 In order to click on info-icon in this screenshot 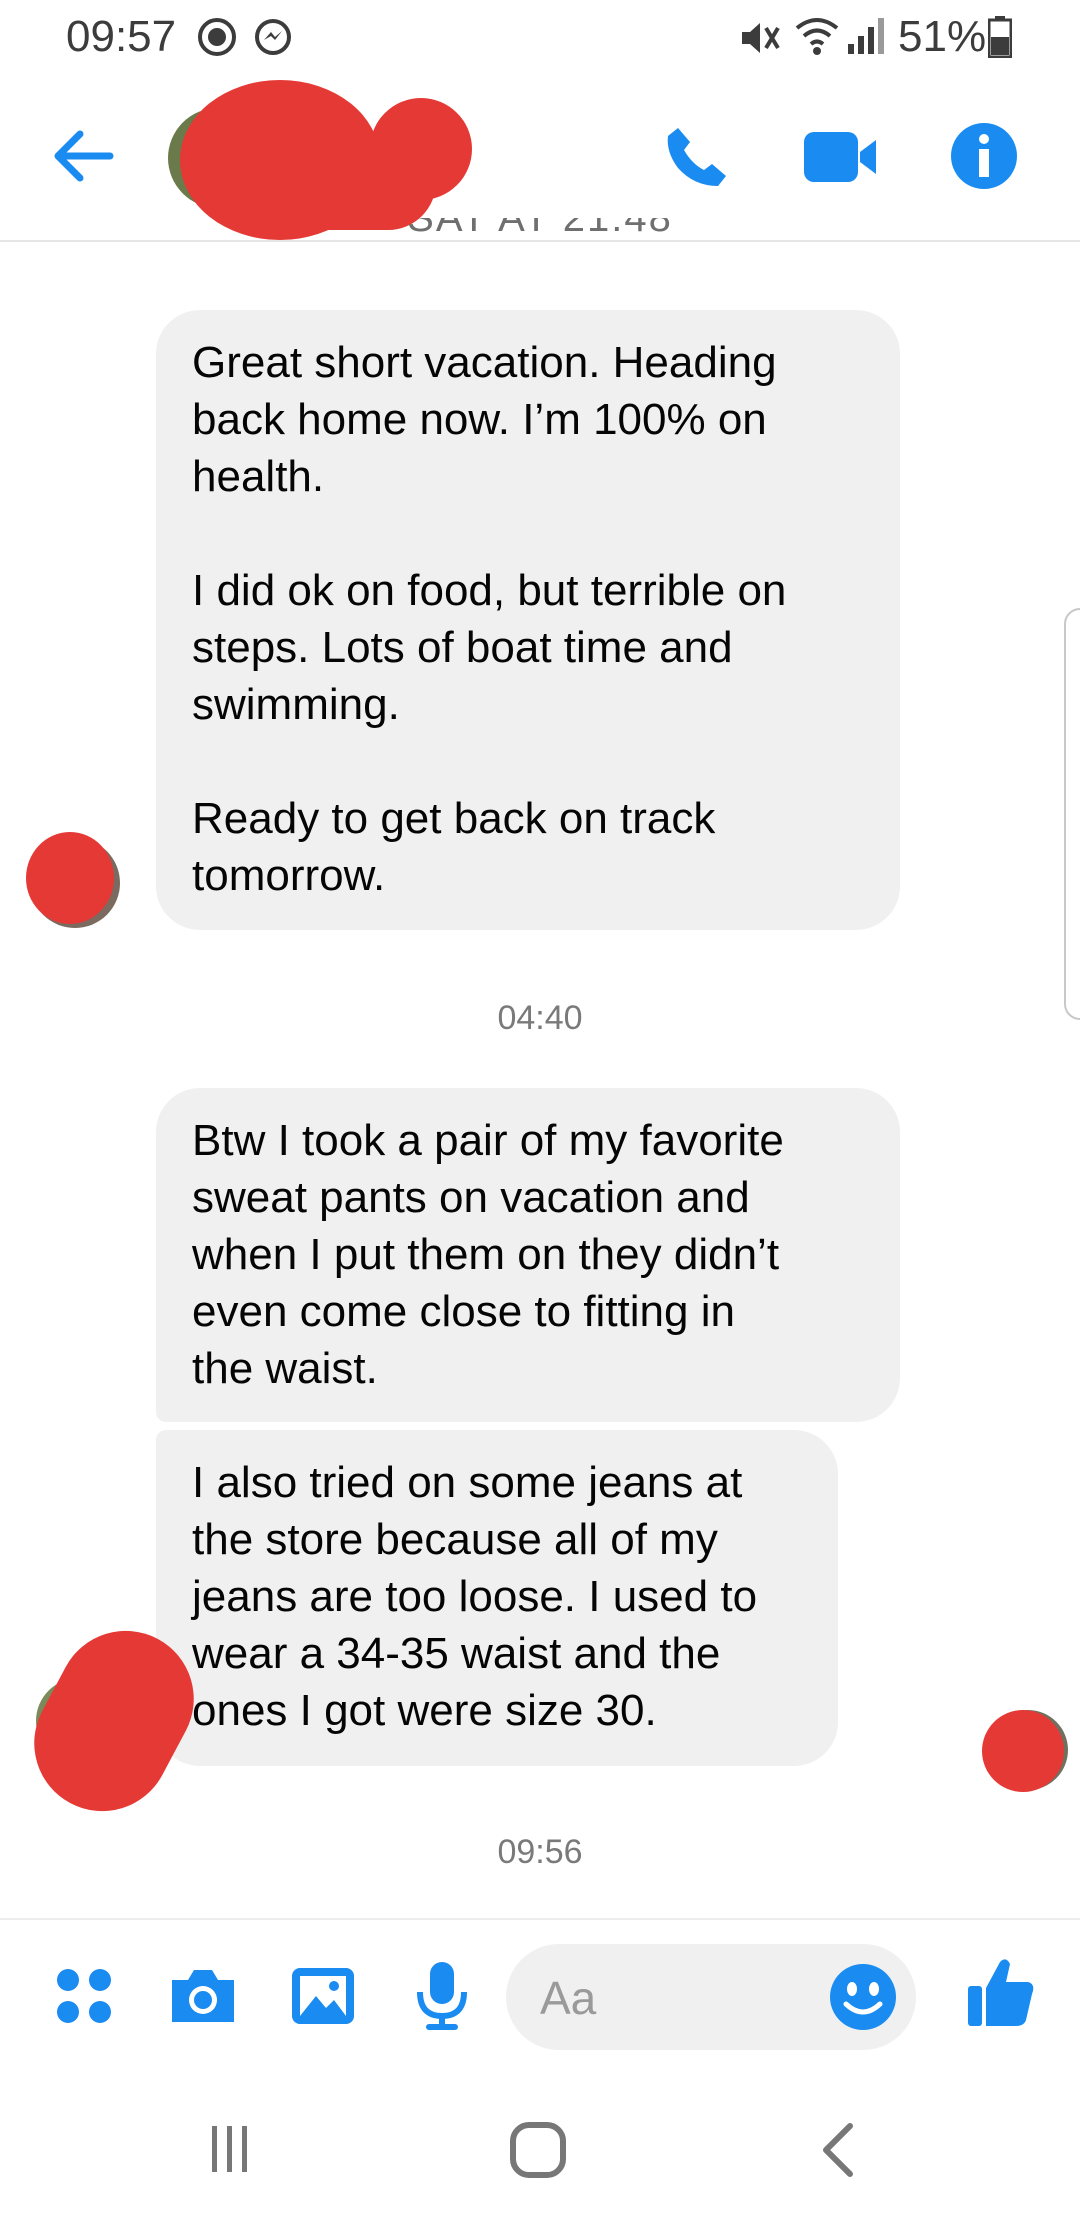, I will do `click(984, 156)`.